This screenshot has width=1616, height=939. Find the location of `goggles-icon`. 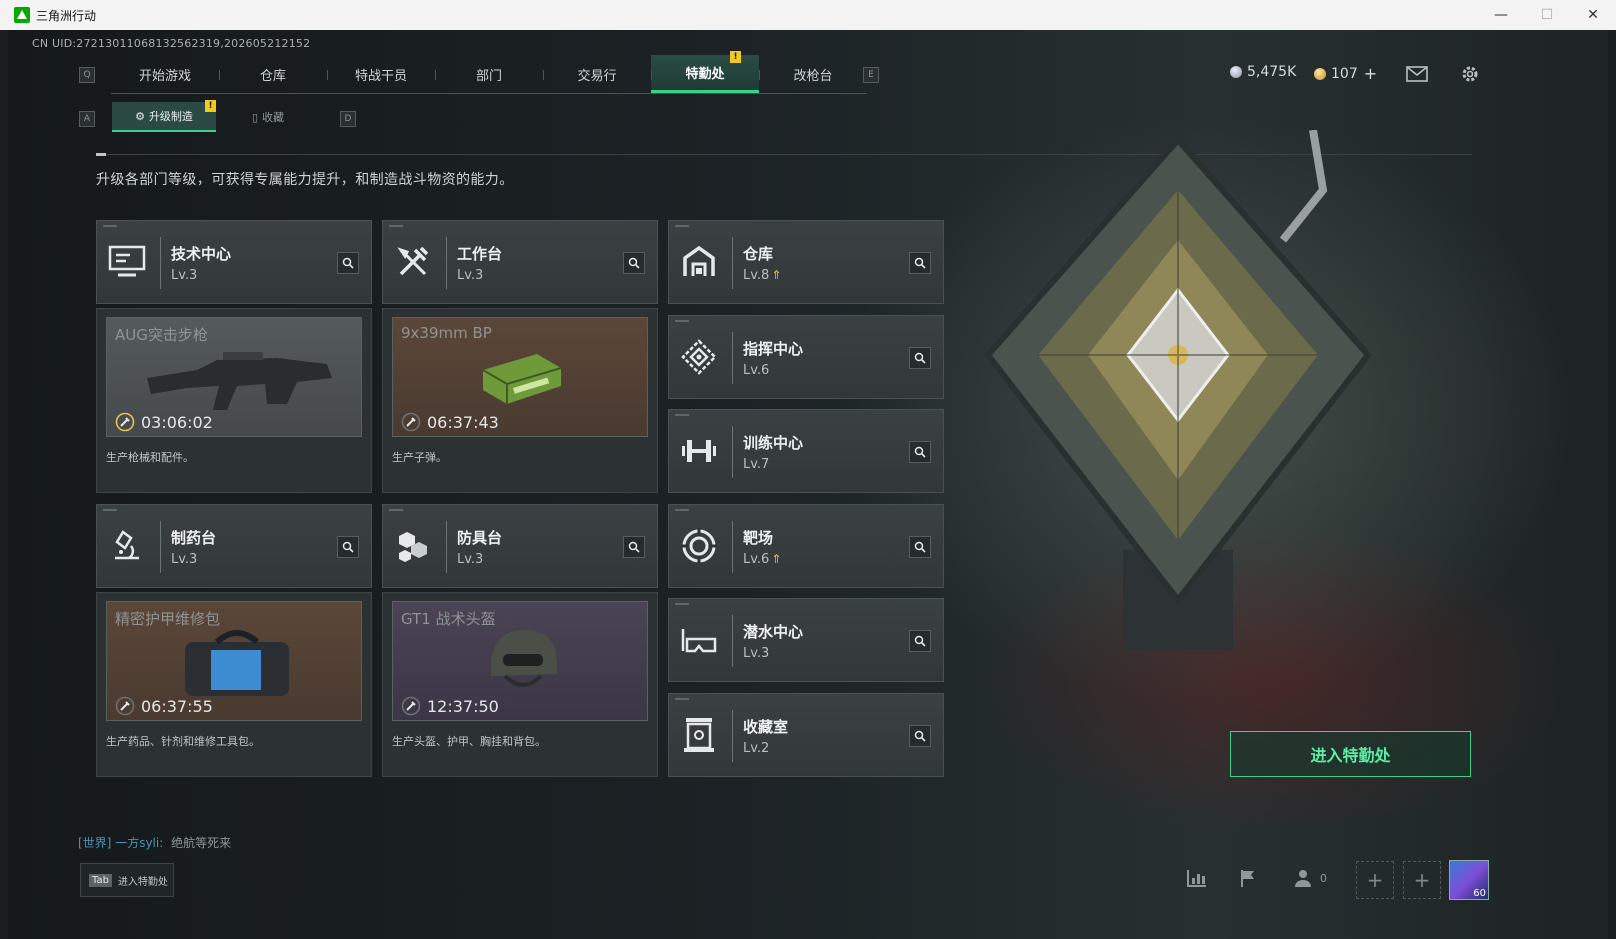

goggles-icon is located at coordinates (699, 640).